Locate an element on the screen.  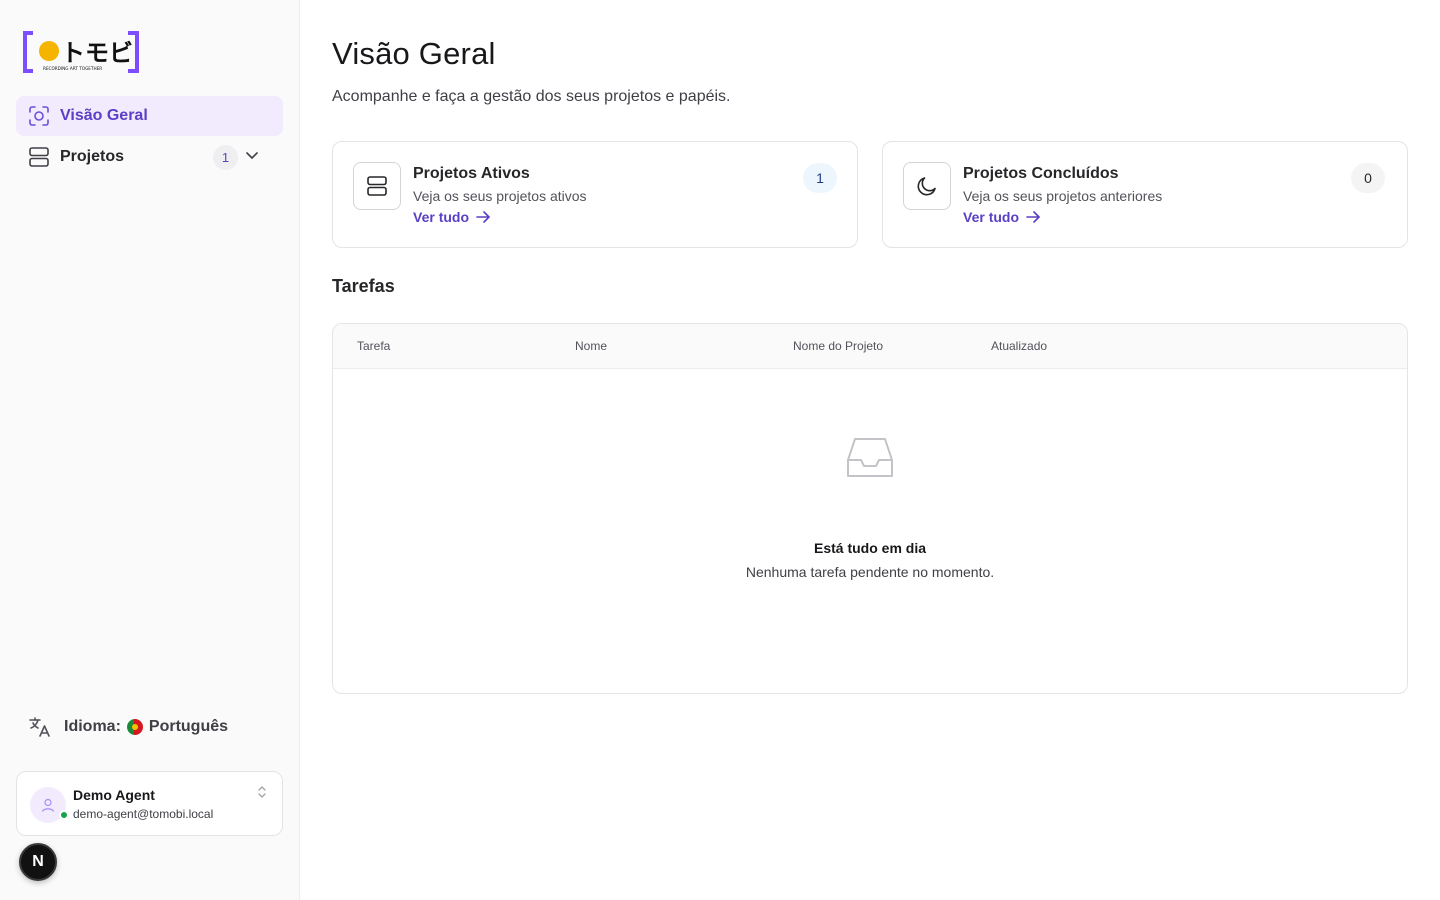
inbox-icon is located at coordinates (870, 458).